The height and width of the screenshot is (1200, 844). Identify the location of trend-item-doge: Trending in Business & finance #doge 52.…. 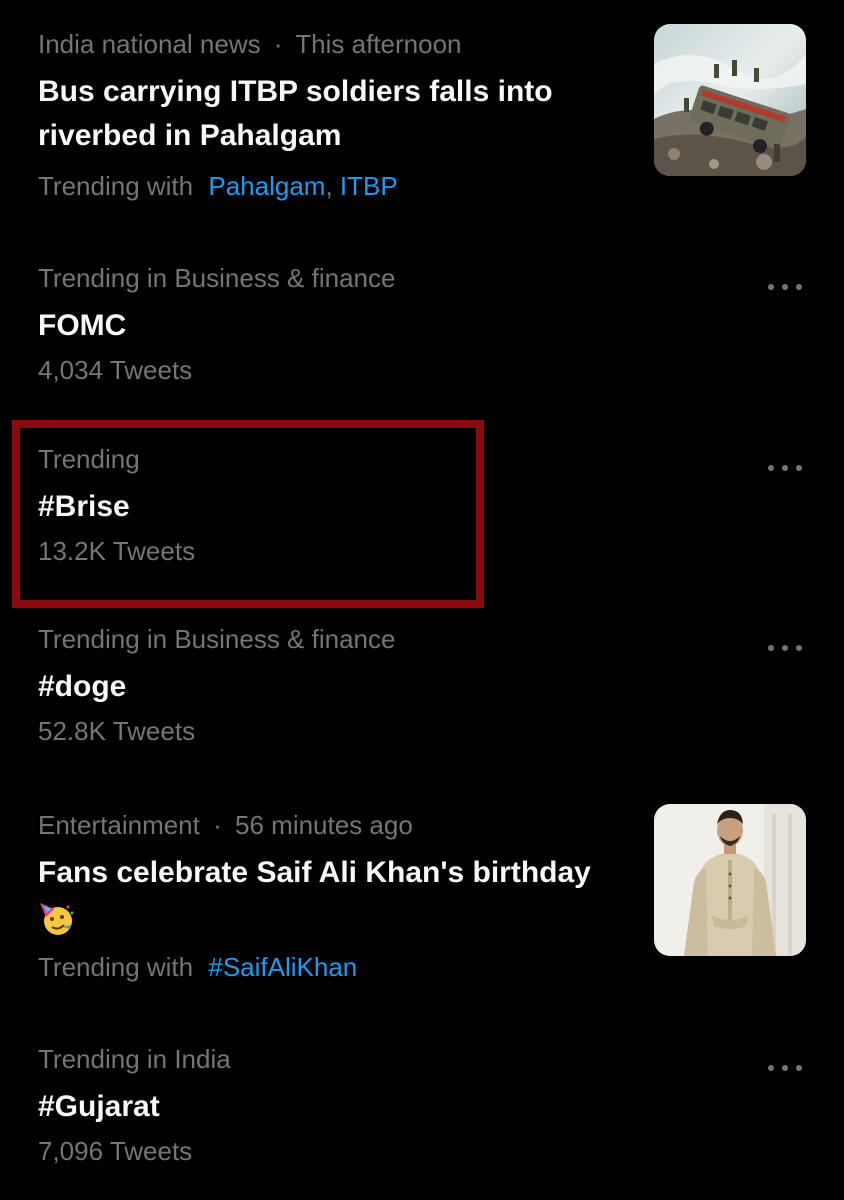
(418, 685).